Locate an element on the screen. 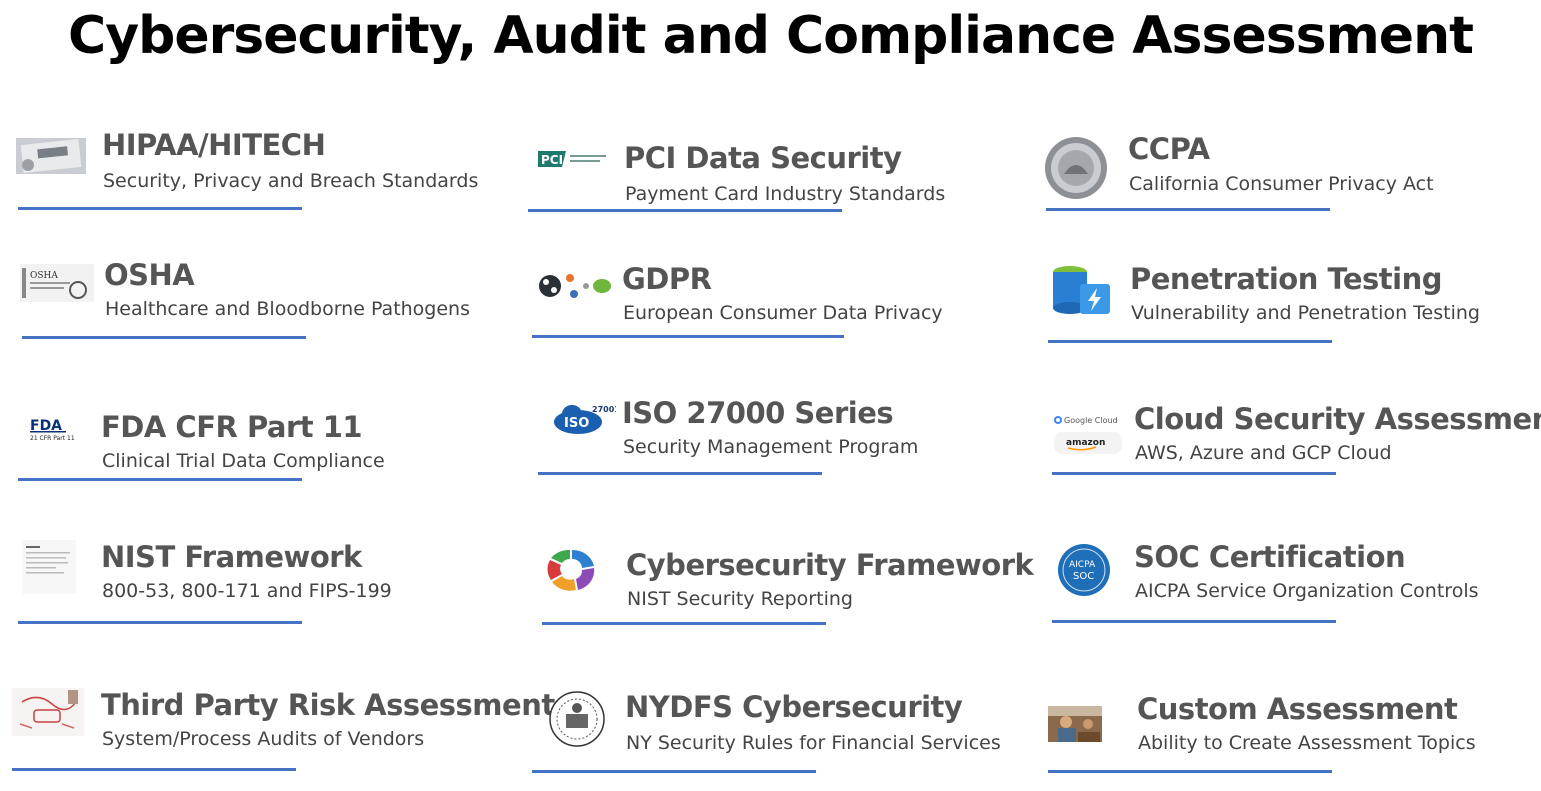 This screenshot has height=791, width=1541. nist-document-icon is located at coordinates (49, 567).